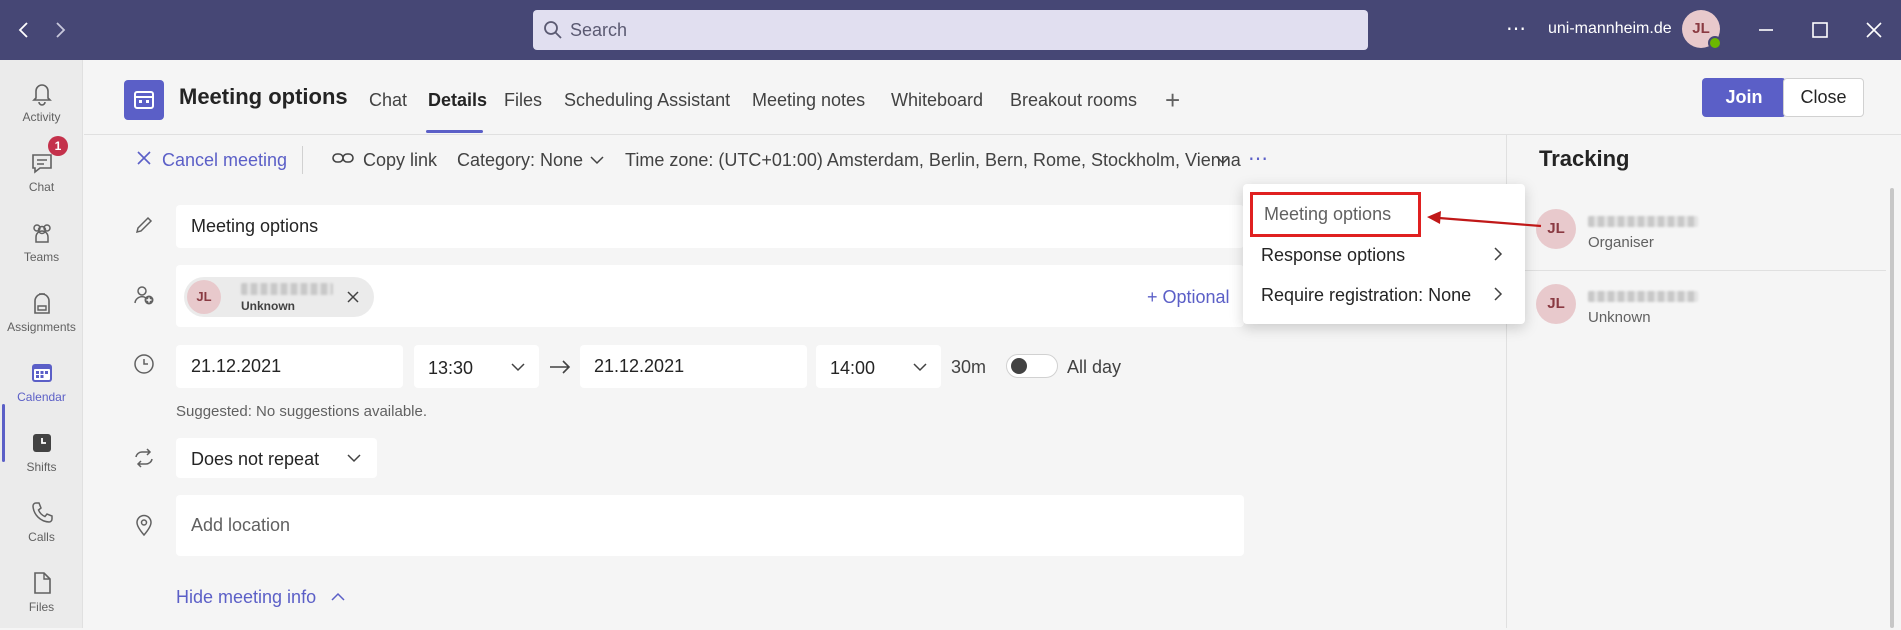 Image resolution: width=1901 pixels, height=630 pixels. What do you see at coordinates (144, 158) in the screenshot?
I see `cancel-icon` at bounding box center [144, 158].